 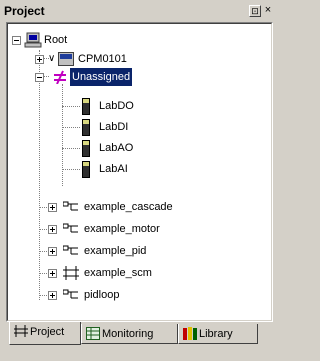 I want to click on expand-toggle-cpm, so click(x=39, y=59).